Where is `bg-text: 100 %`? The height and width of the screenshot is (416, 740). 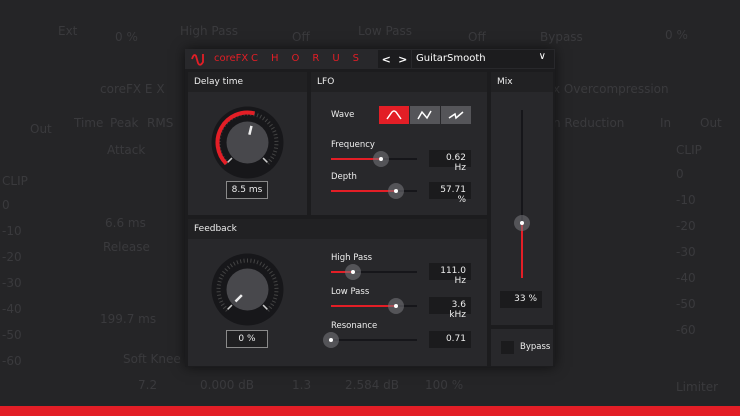 bg-text: 100 % is located at coordinates (444, 385).